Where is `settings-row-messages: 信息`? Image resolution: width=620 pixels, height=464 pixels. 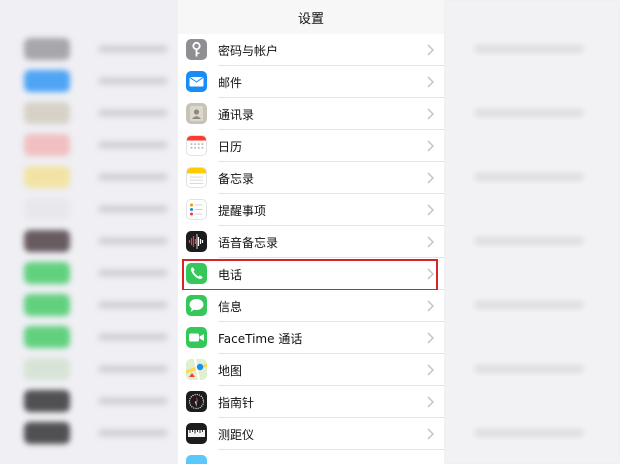 settings-row-messages: 信息 is located at coordinates (311, 306).